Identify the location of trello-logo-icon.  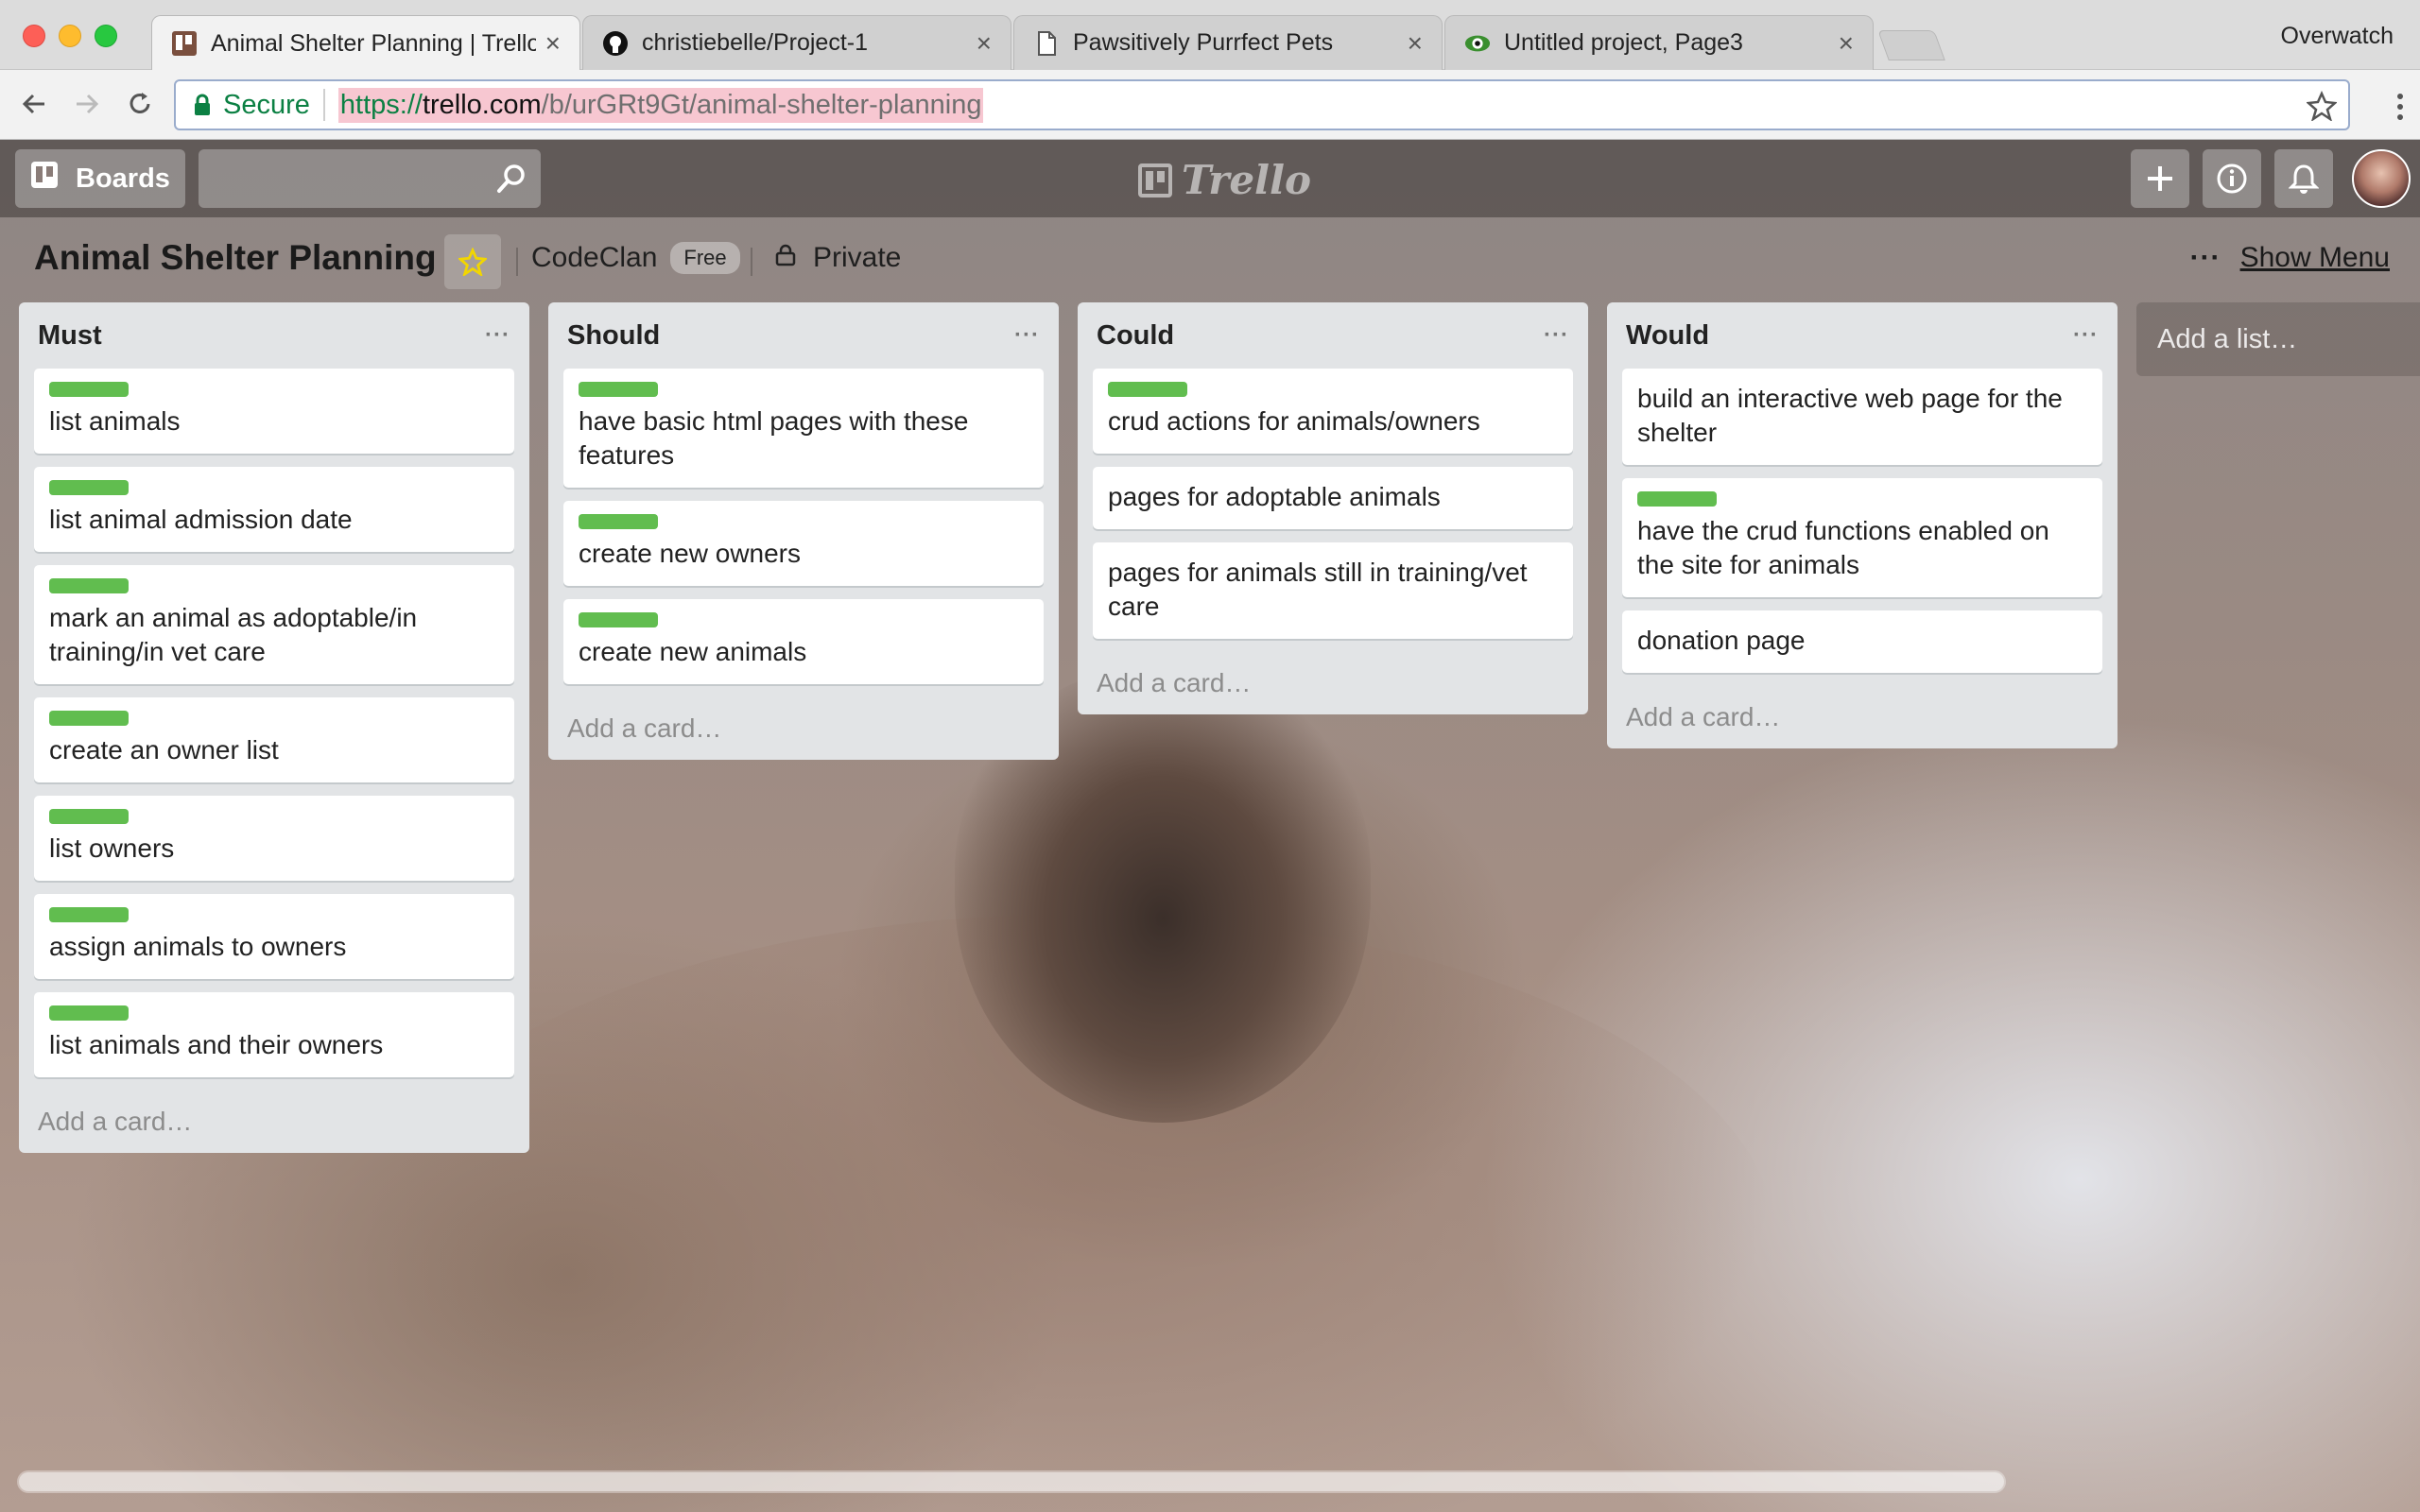
(1155, 180).